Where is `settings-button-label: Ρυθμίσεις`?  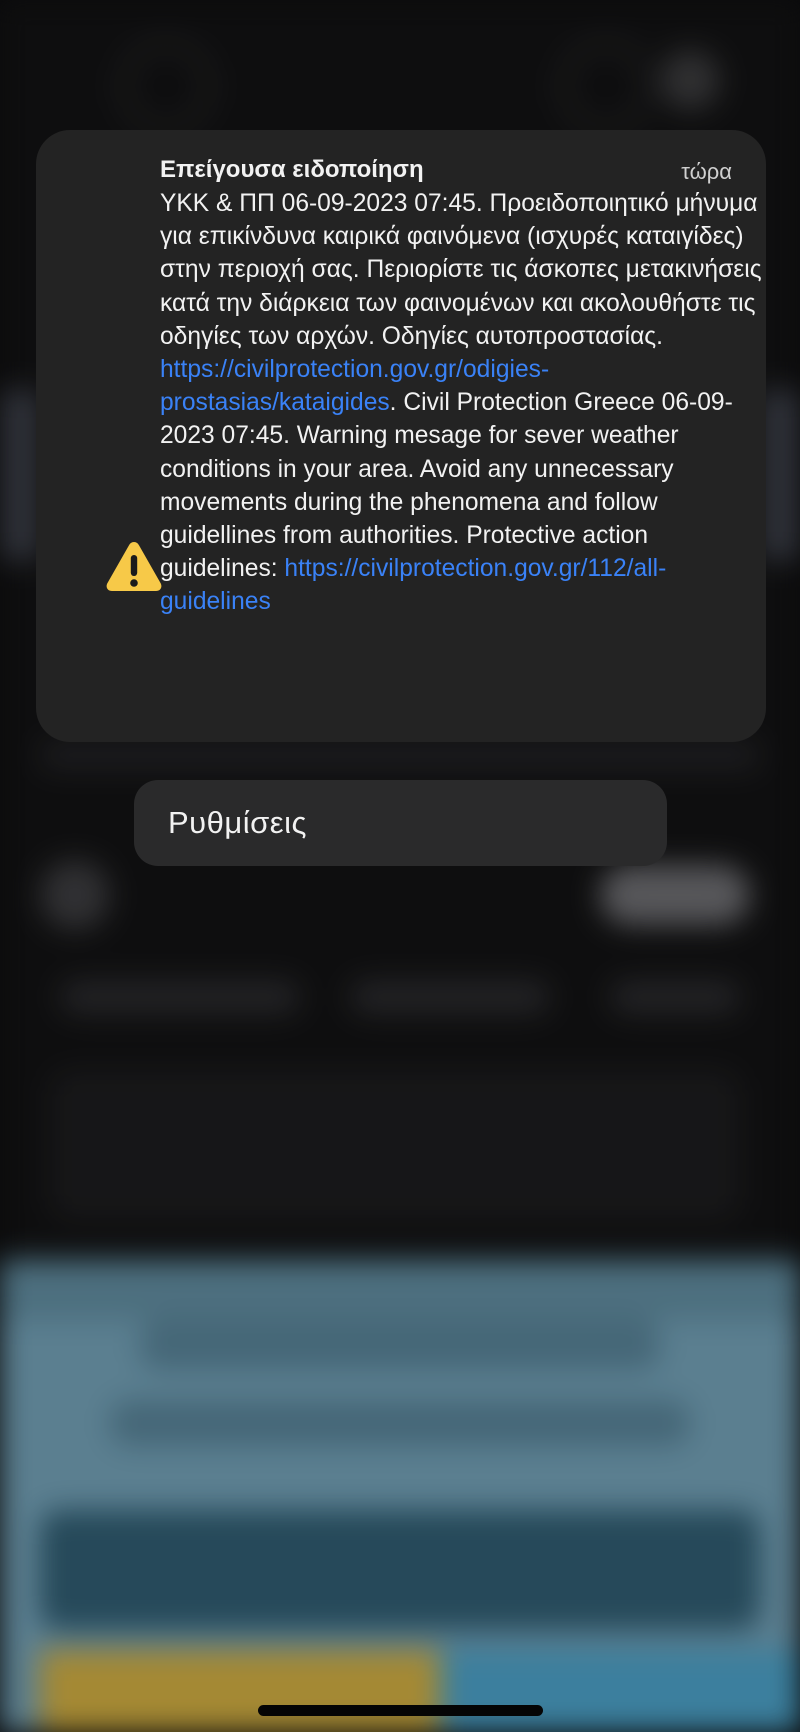
settings-button-label: Ρυθμίσεις is located at coordinates (237, 822).